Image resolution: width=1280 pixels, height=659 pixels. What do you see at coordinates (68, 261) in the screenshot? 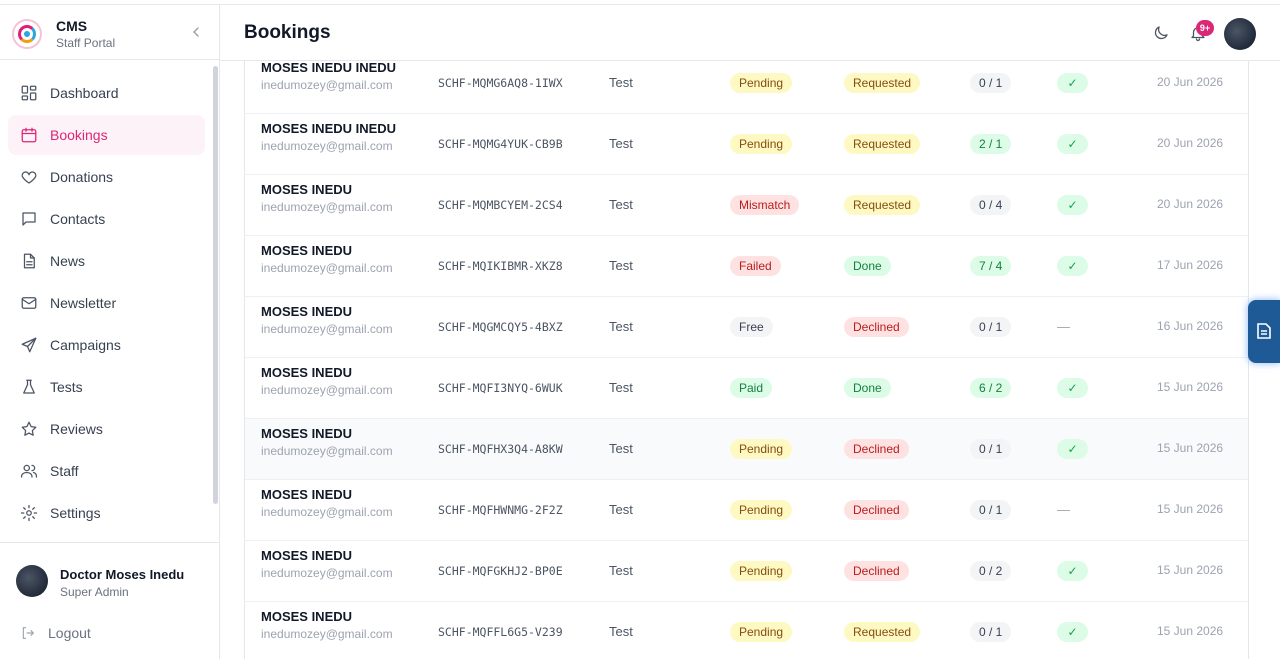
I see `sidebar-item-label: News` at bounding box center [68, 261].